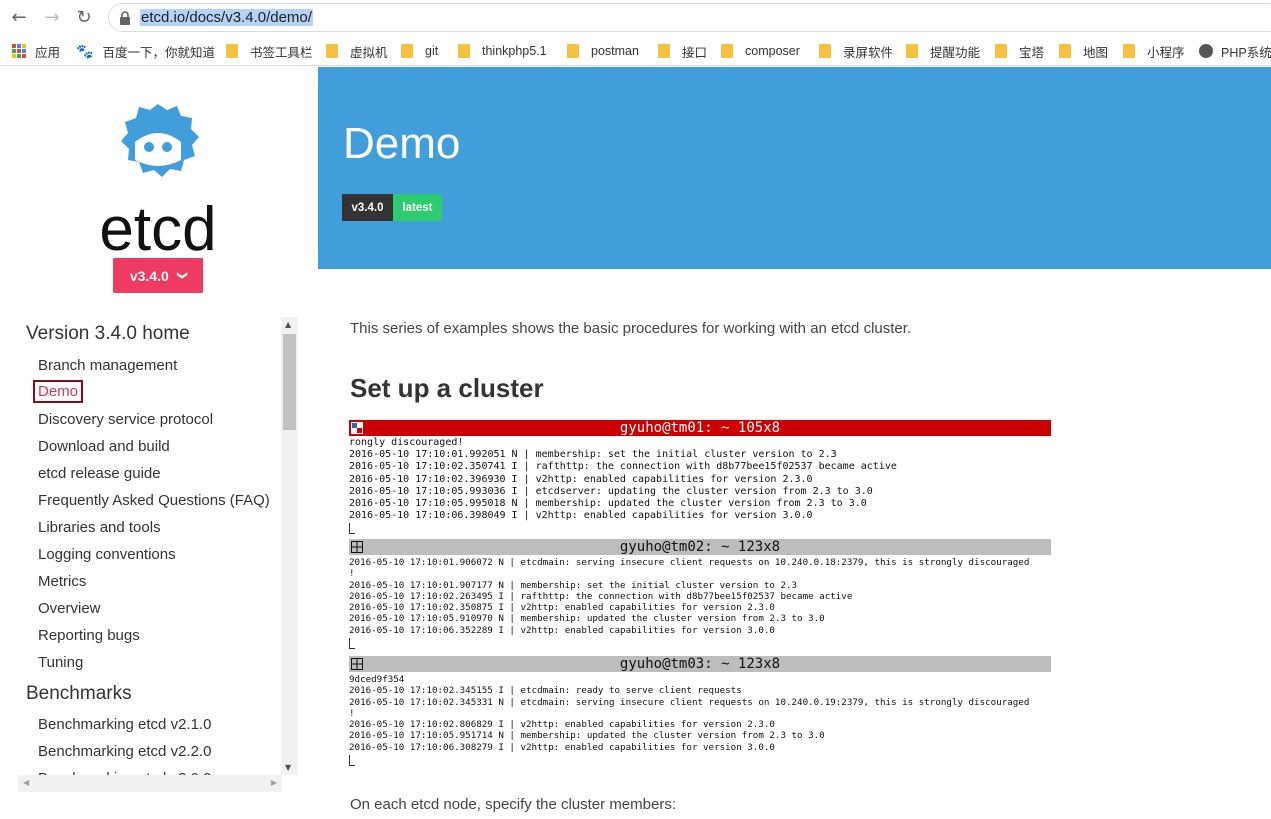 The image size is (1271, 819). I want to click on version-badge: v3.4.0, so click(367, 207).